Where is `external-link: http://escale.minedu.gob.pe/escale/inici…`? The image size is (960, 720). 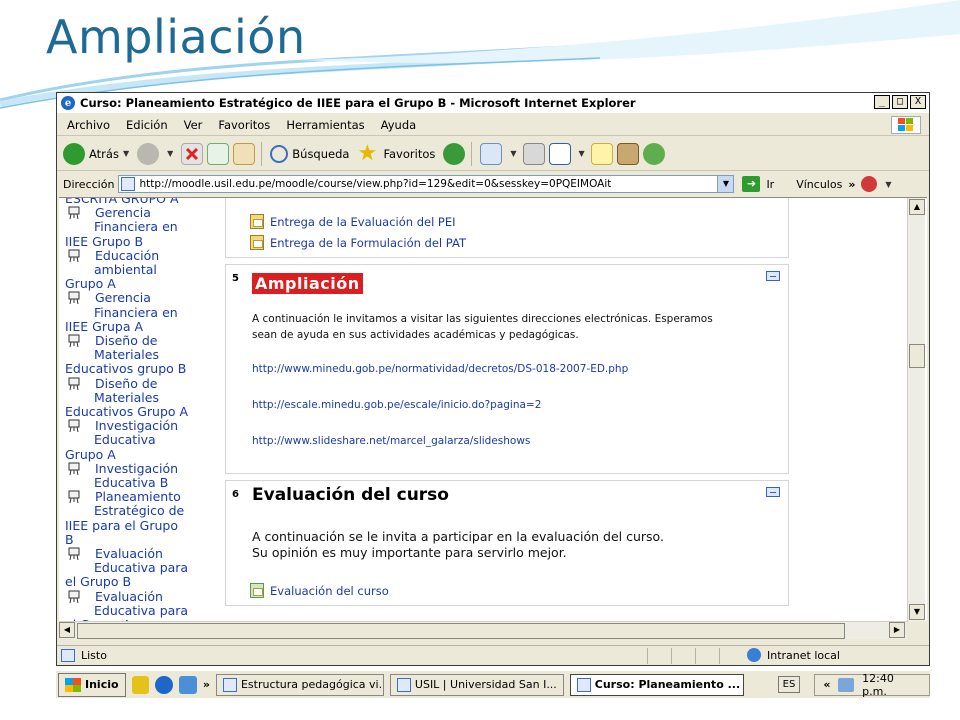 external-link: http://escale.minedu.gob.pe/escale/inici… is located at coordinates (396, 405).